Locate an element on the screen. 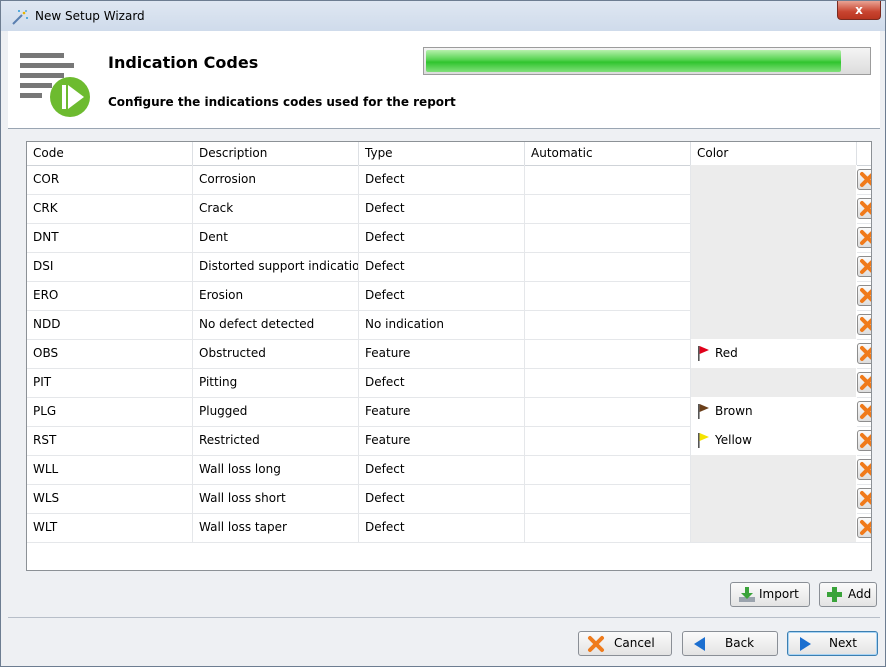 This screenshot has height=669, width=888. cell-color-text: Yellow is located at coordinates (733, 440).